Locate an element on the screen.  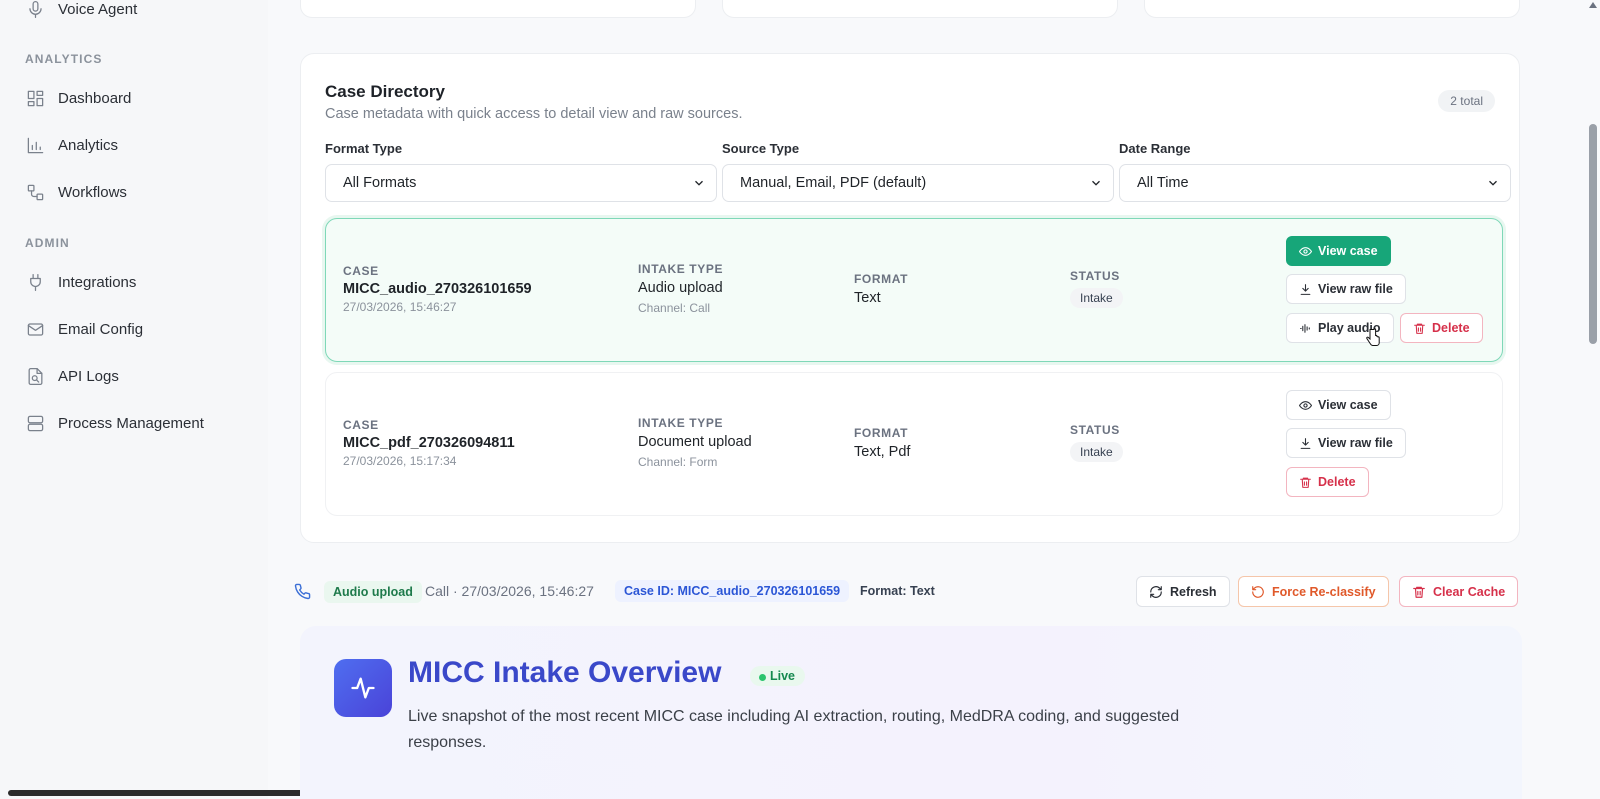
file-search-icon is located at coordinates (35, 376).